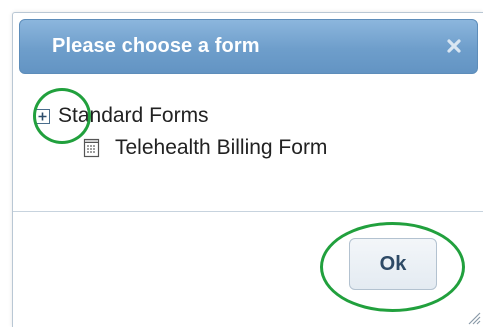 The width and height of the screenshot is (483, 327). I want to click on tree-node-standard-forms: Standard Forms, so click(245, 116).